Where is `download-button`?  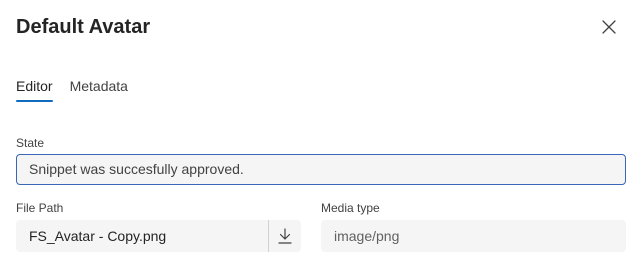 download-button is located at coordinates (285, 236).